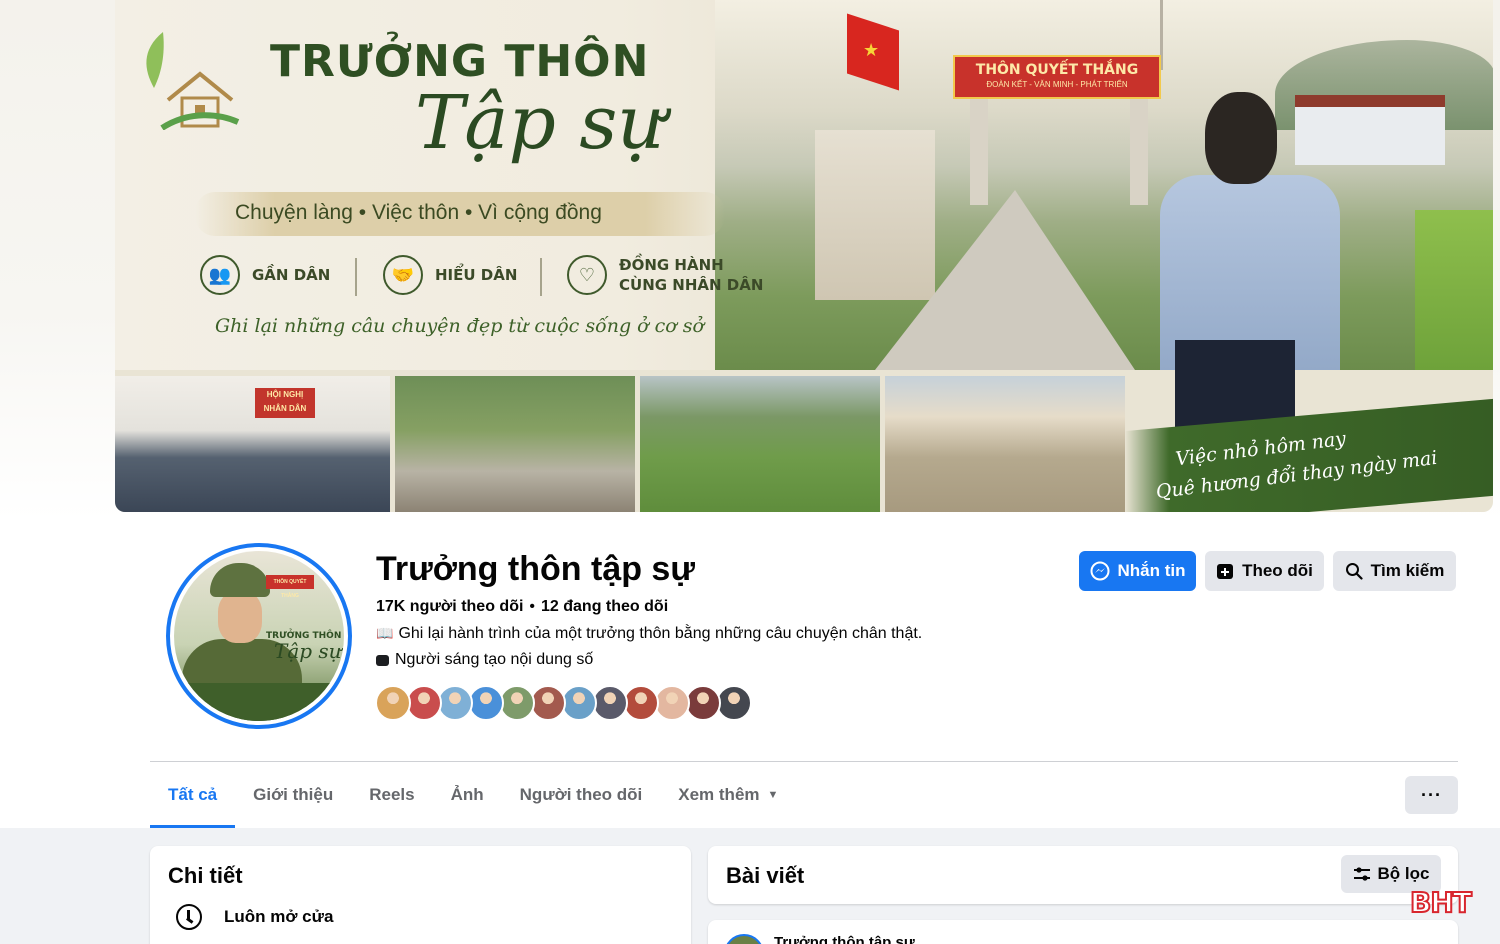  What do you see at coordinates (420, 895) in the screenshot?
I see `details-card: Chi tiết Luôn mở cửa` at bounding box center [420, 895].